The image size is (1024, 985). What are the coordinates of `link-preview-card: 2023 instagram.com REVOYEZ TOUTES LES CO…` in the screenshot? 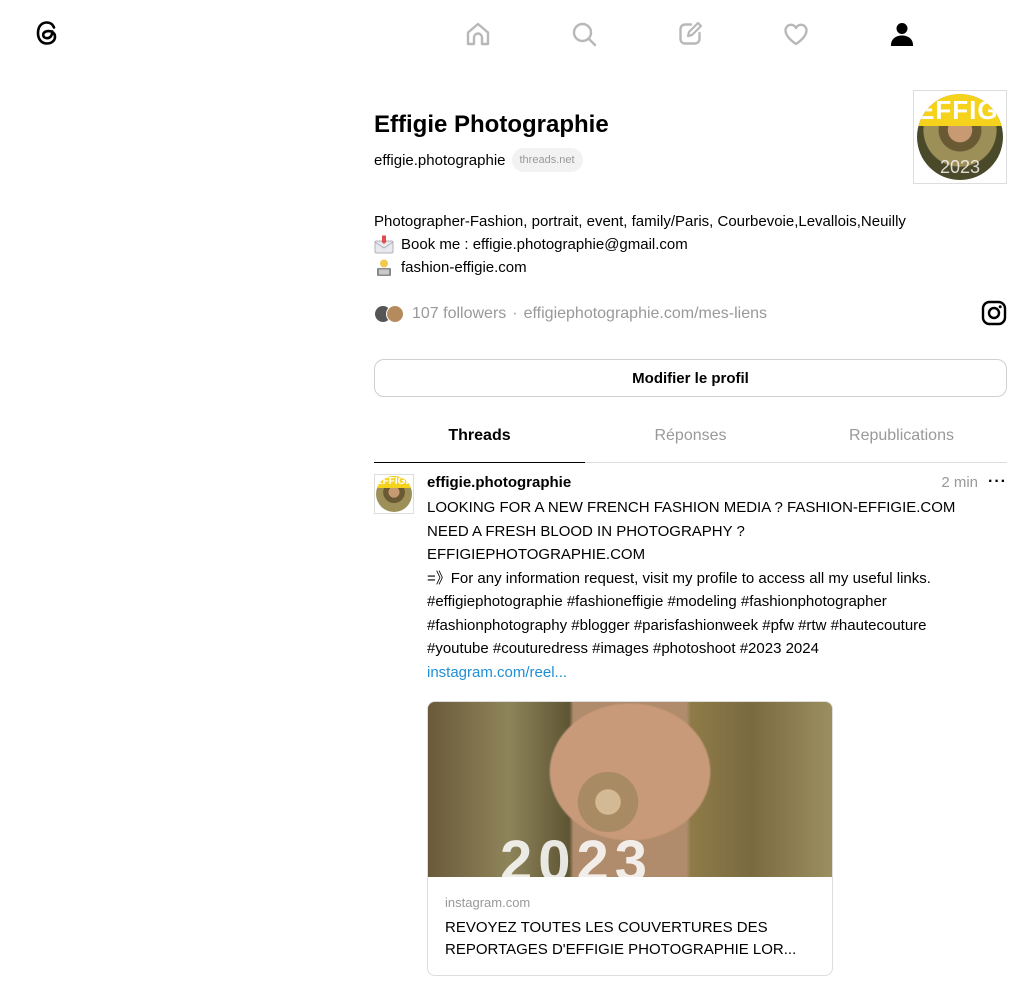 It's located at (630, 838).